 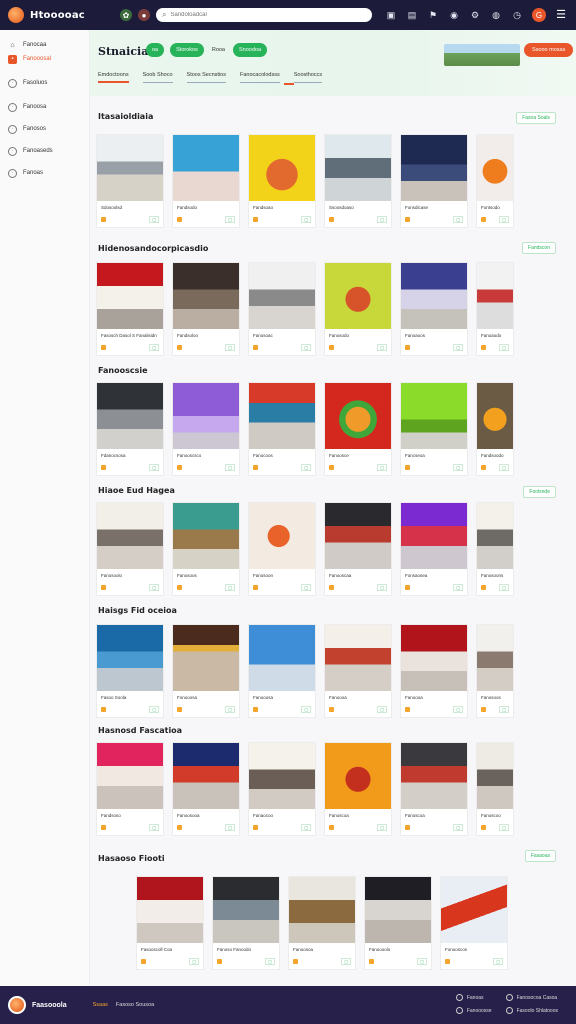 I want to click on tab: Soob Shoco, so click(x=157, y=77).